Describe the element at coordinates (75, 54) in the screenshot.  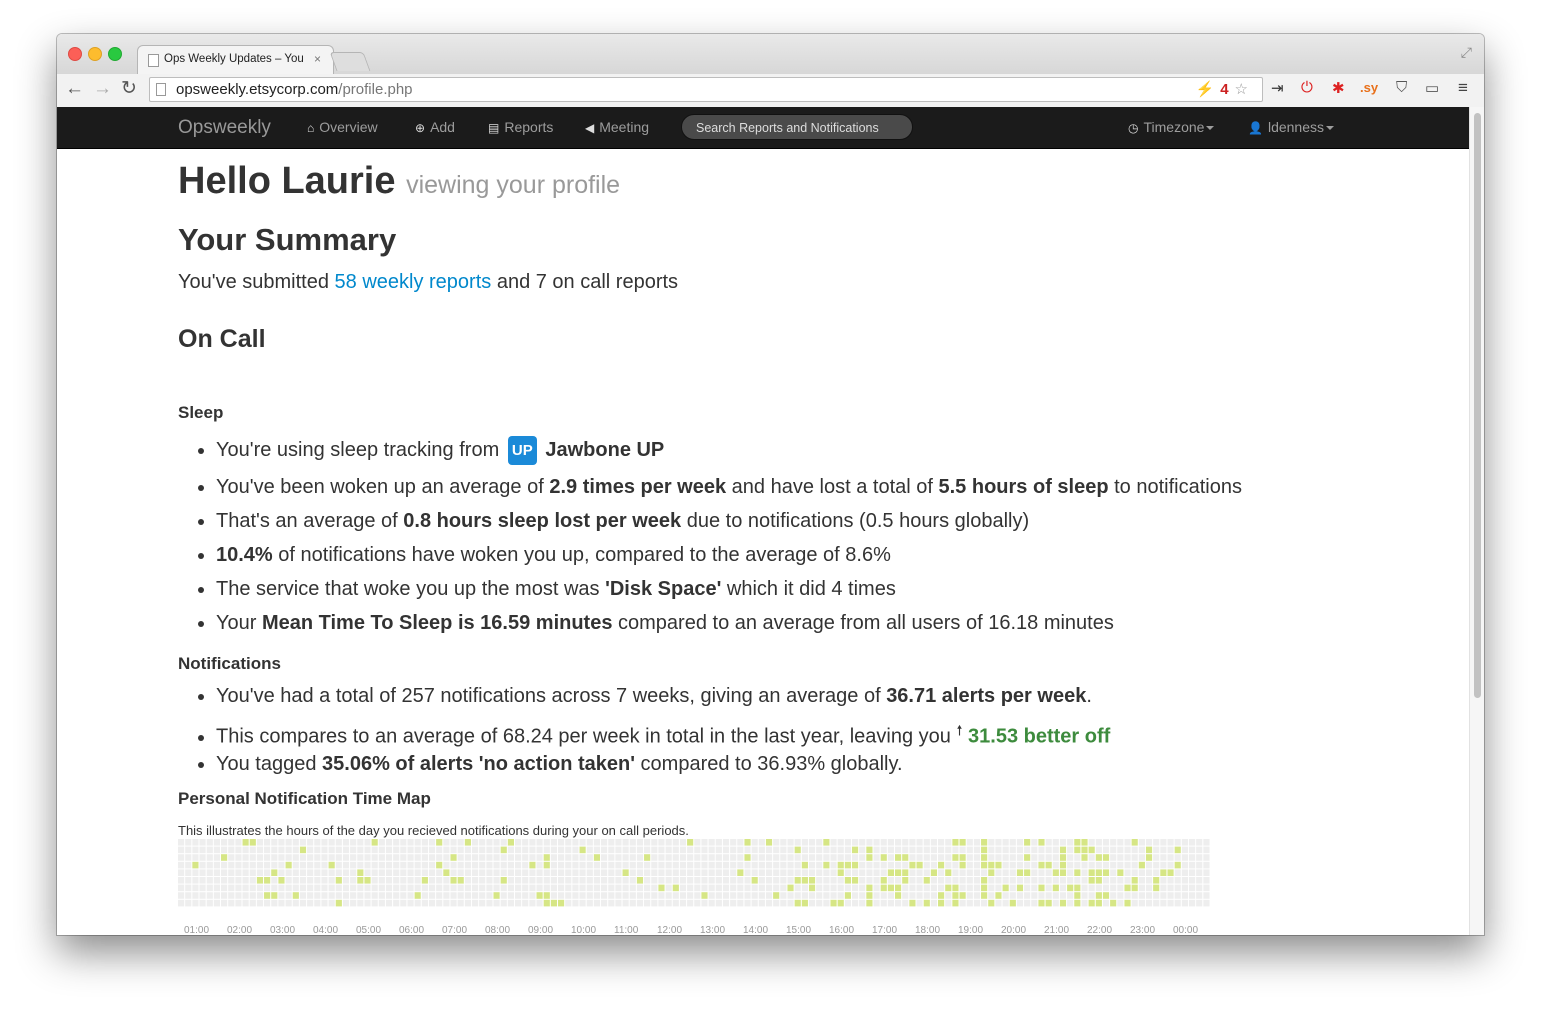
I see `close-window-button` at that location.